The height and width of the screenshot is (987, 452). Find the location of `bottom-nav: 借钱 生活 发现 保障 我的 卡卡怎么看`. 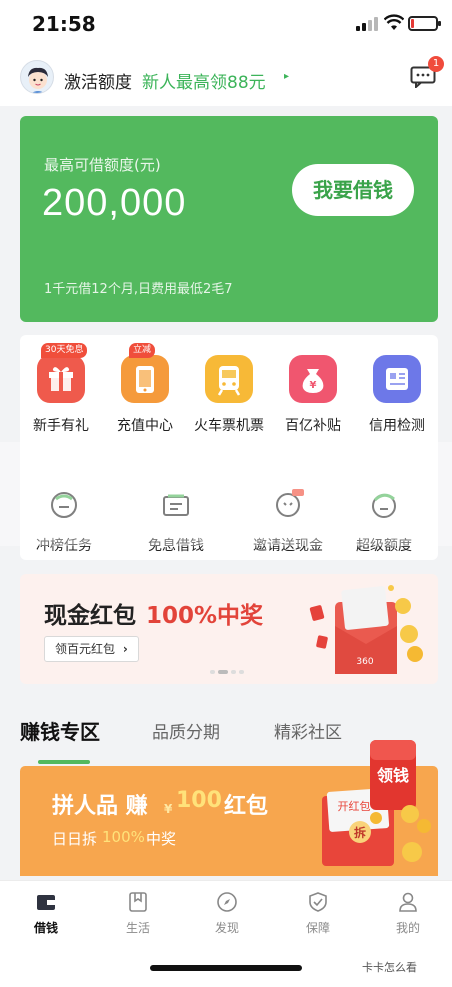

bottom-nav: 借钱 生活 发现 保障 我的 卡卡怎么看 is located at coordinates (226, 933).